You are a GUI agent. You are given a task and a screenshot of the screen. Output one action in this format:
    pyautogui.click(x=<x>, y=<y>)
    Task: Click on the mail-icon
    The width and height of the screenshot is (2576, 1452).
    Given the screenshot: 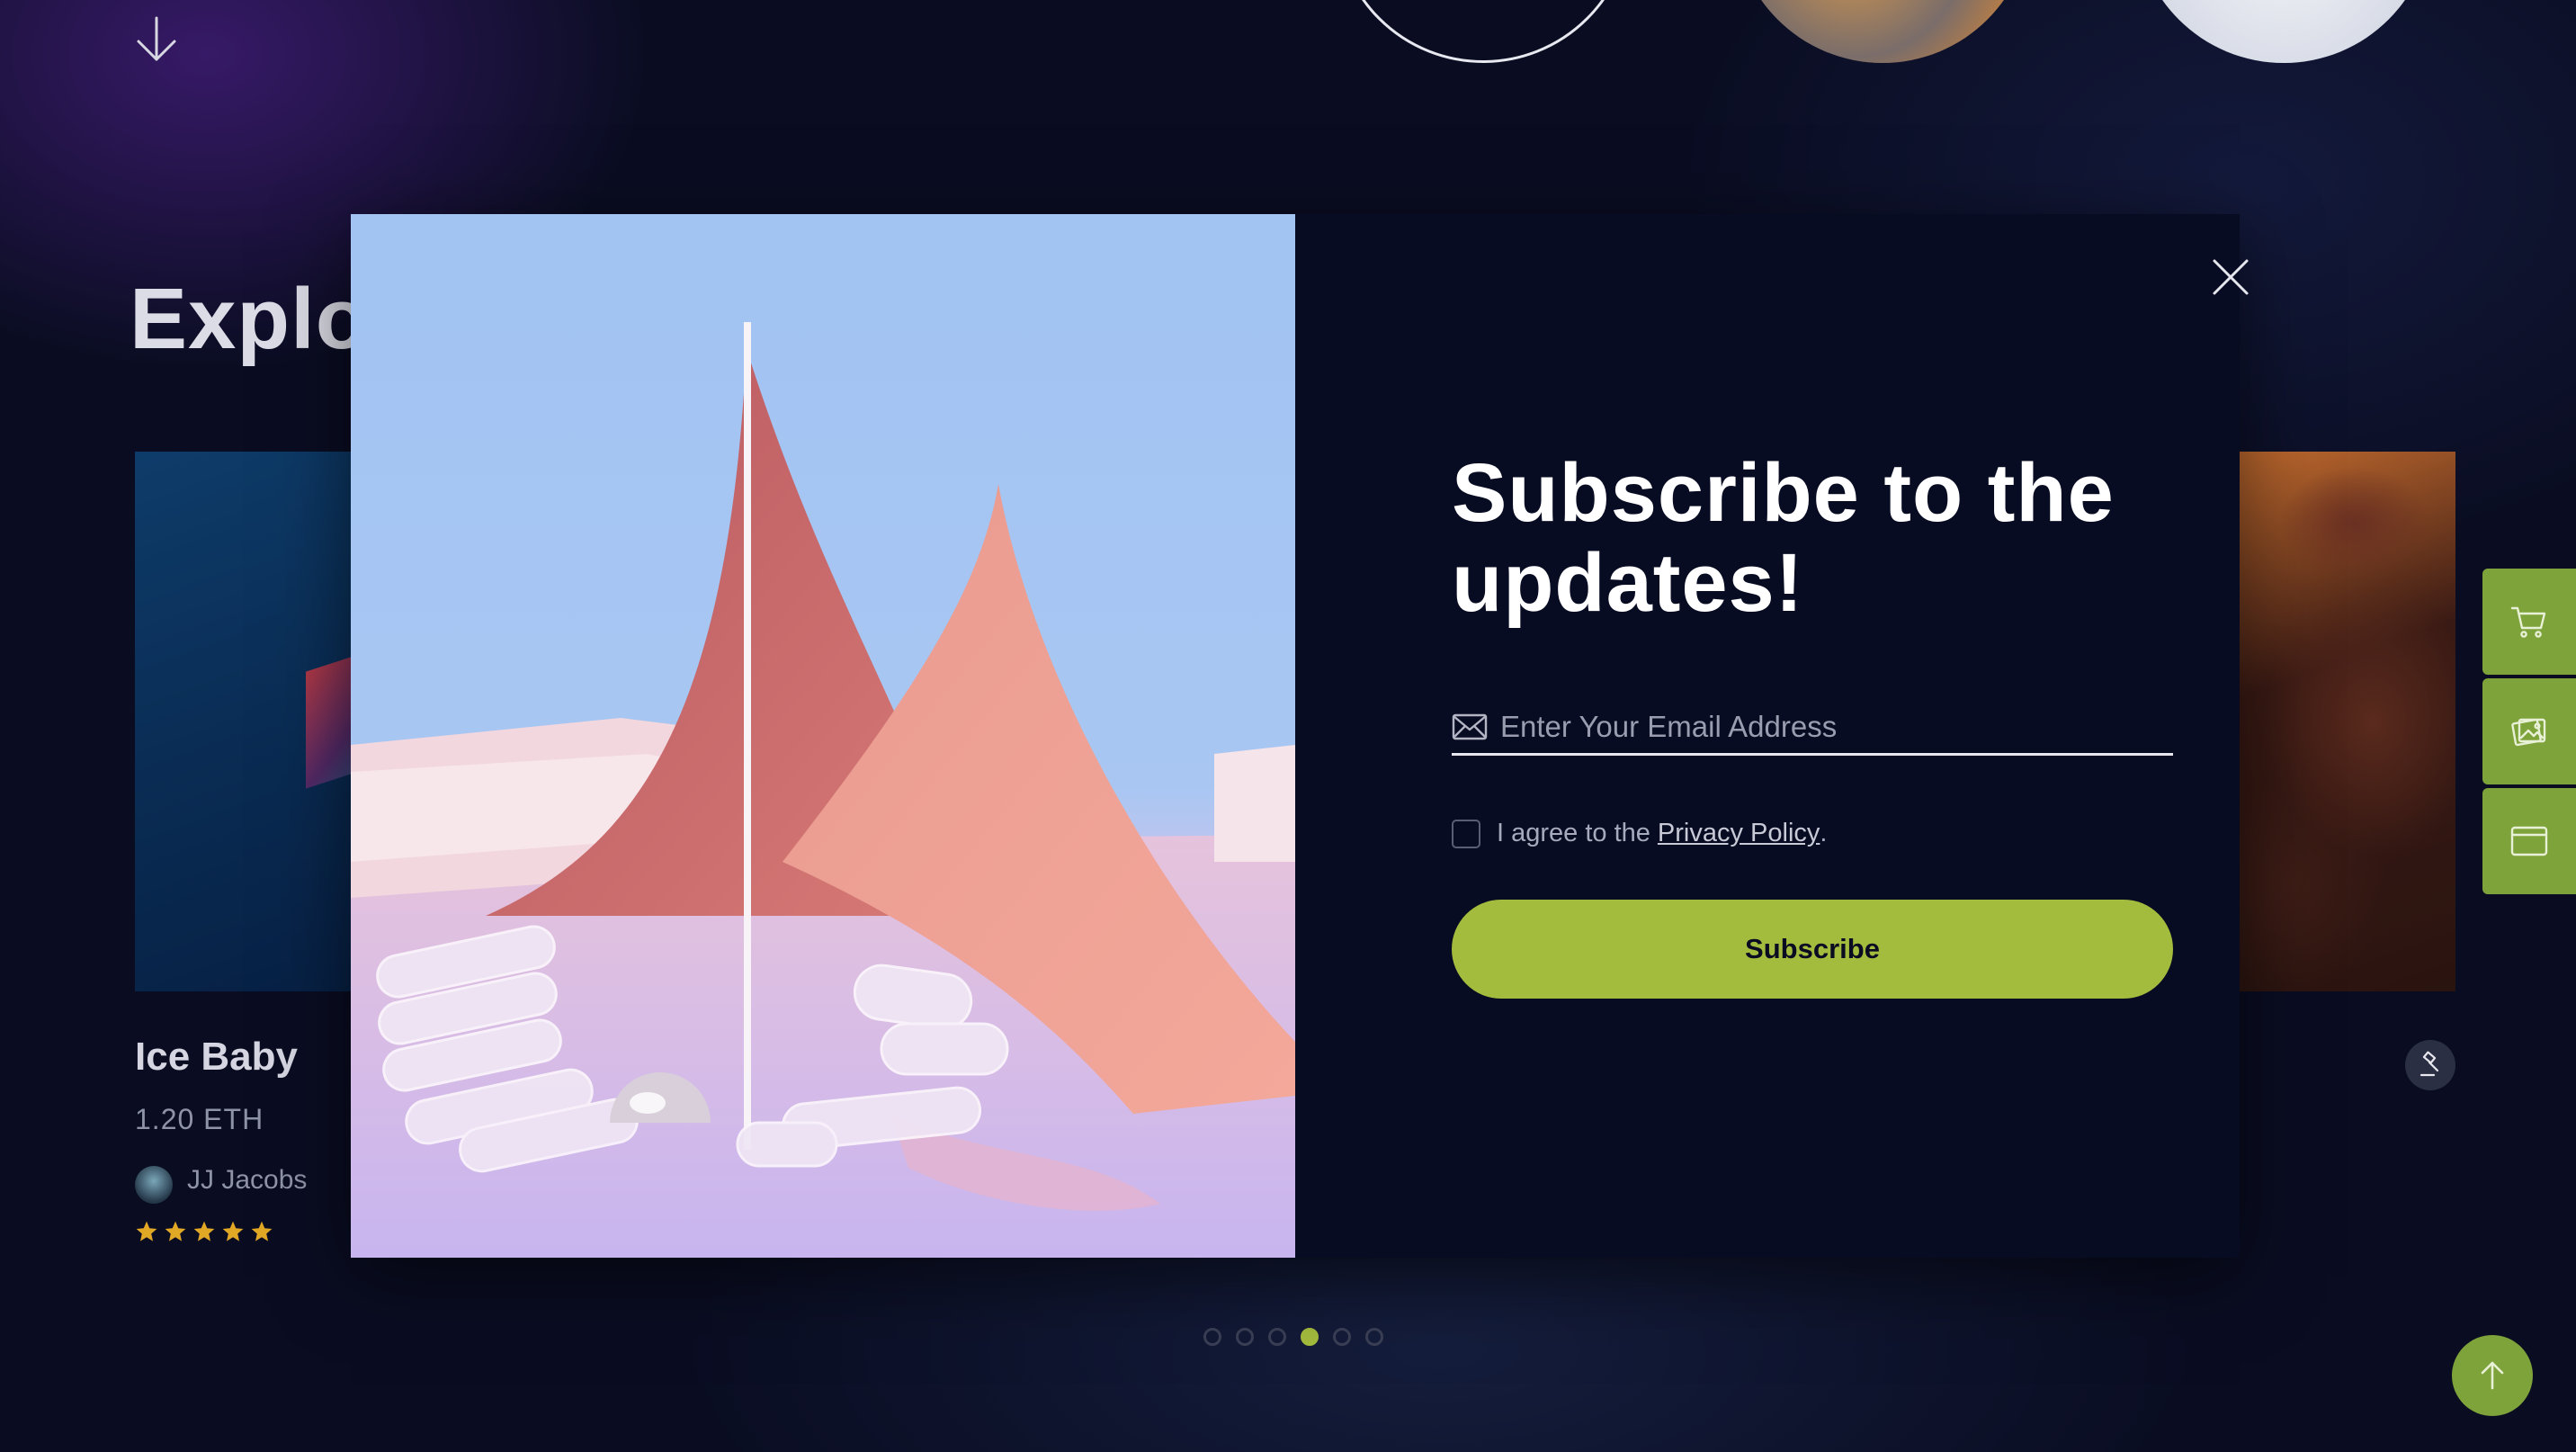 What is the action you would take?
    pyautogui.click(x=1470, y=726)
    